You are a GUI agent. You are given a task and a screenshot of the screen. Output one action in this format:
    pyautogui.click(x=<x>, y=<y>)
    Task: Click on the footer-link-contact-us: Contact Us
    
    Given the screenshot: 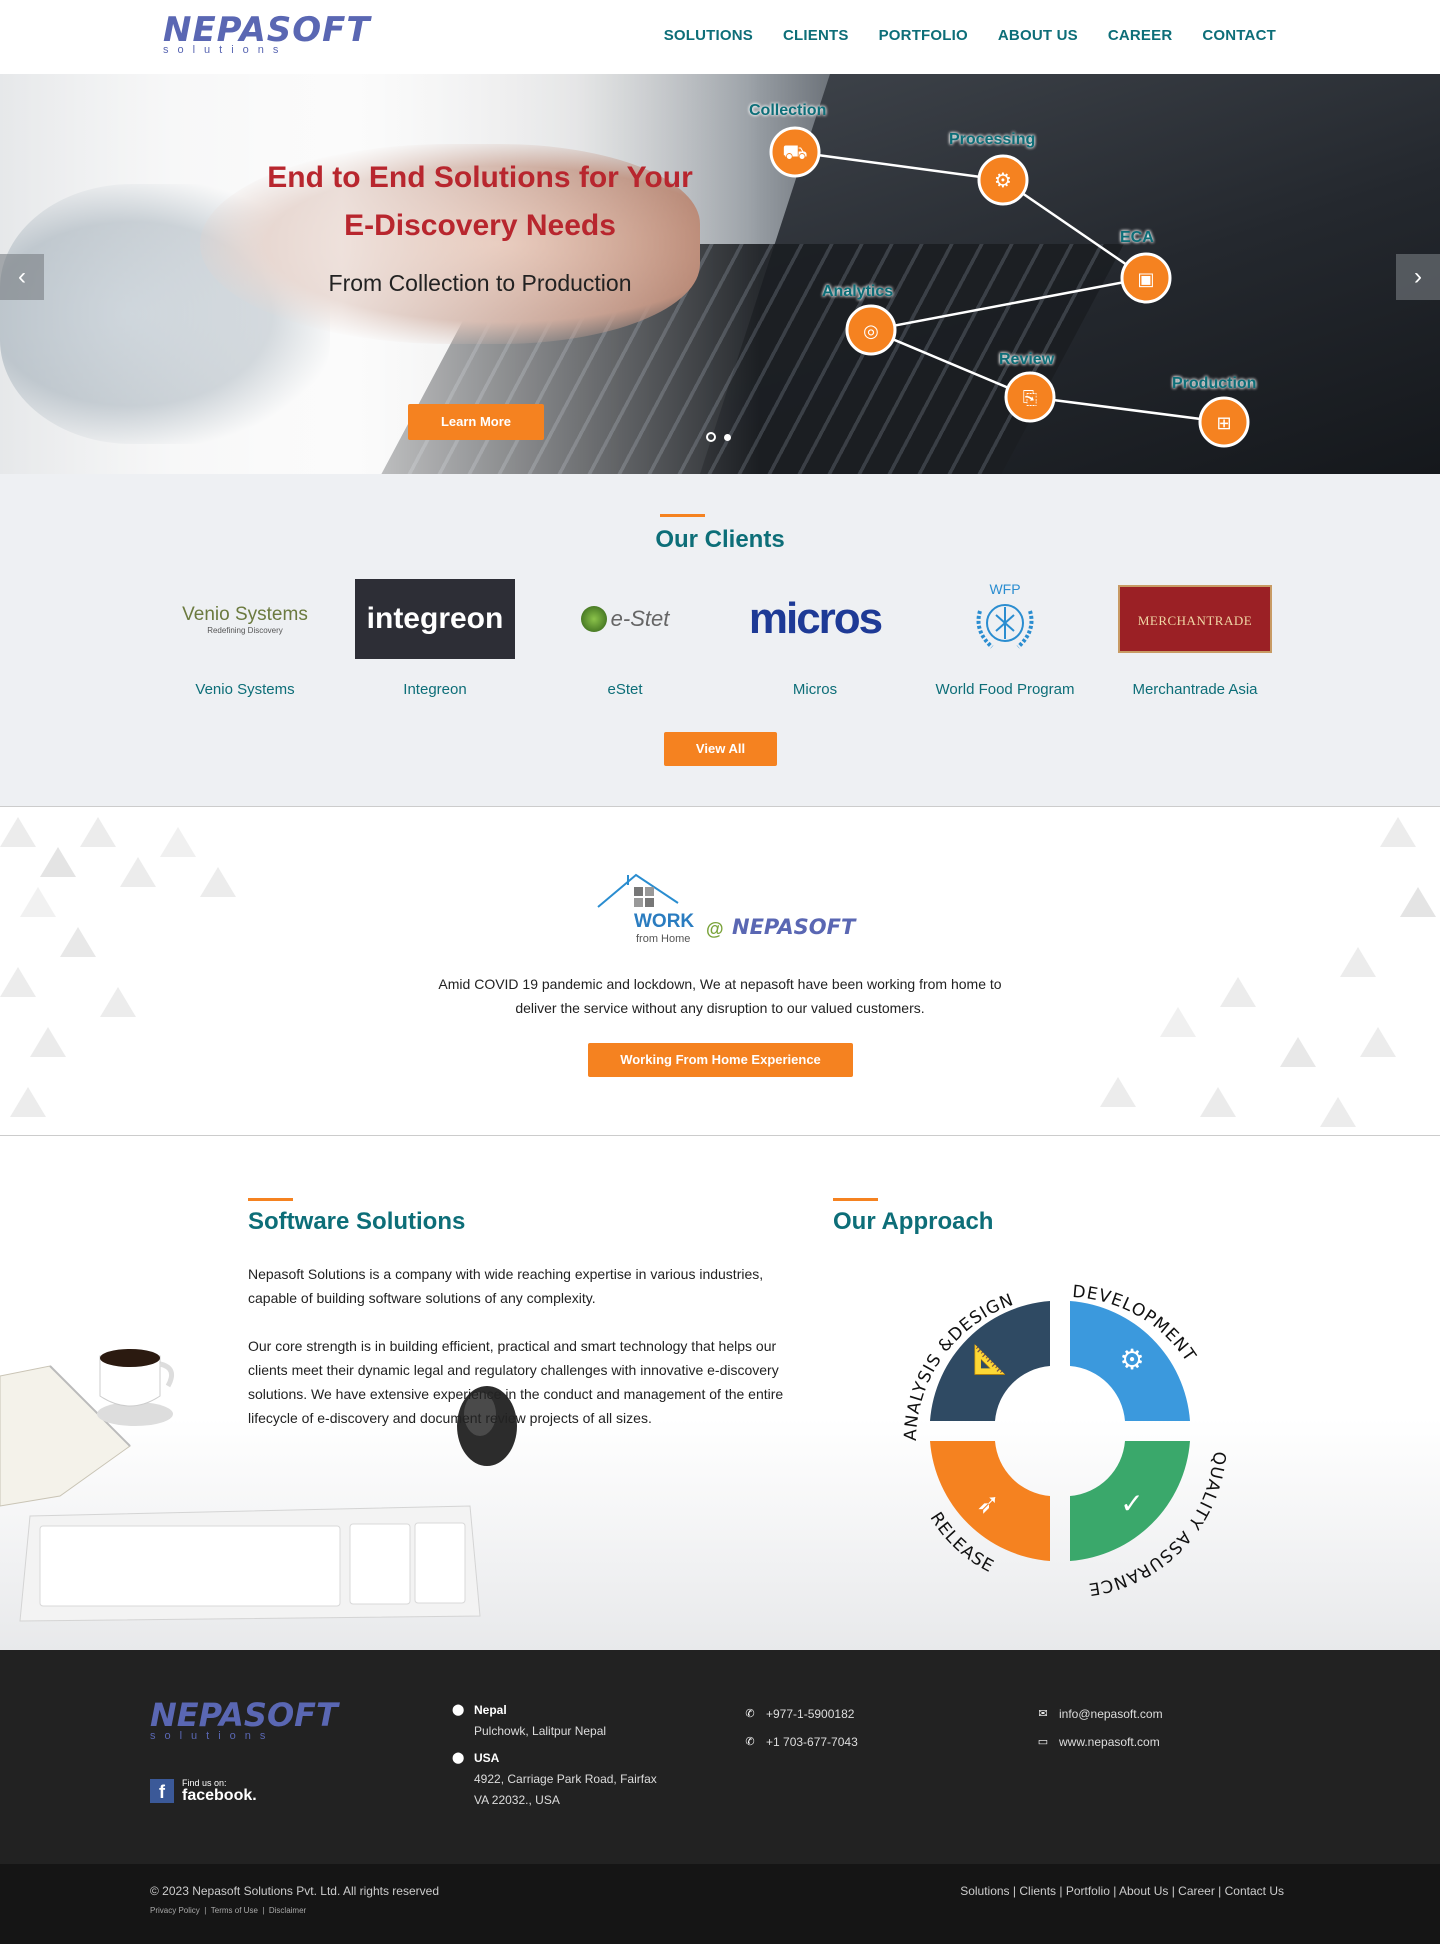 What is the action you would take?
    pyautogui.click(x=1254, y=1891)
    